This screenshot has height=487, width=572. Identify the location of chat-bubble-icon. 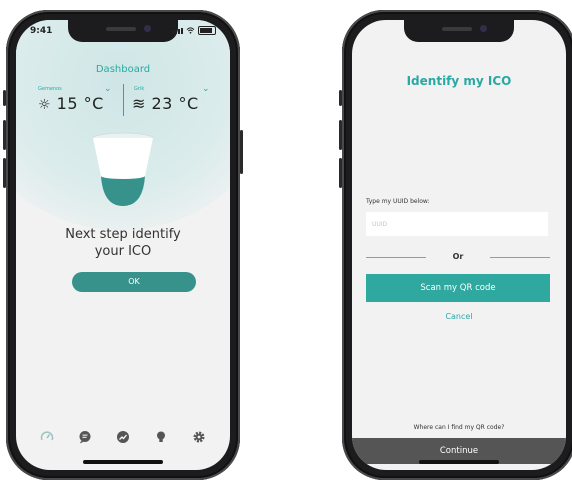
(85, 437).